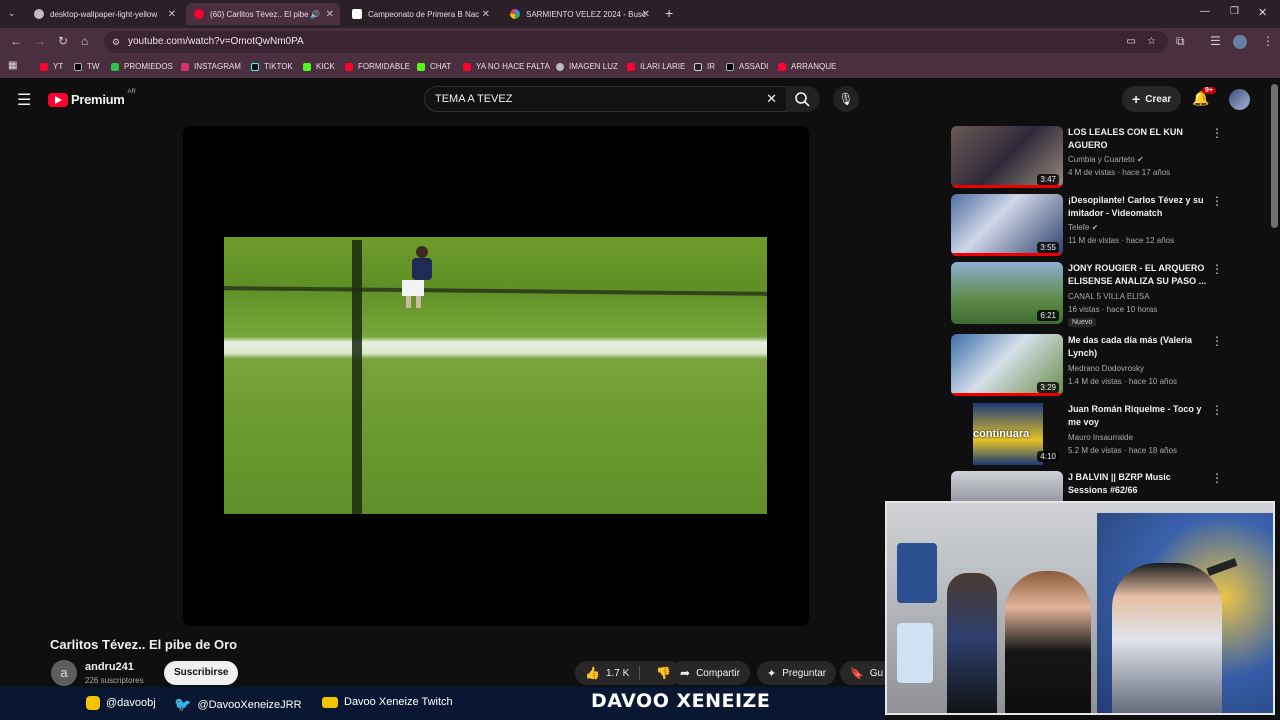 The image size is (1280, 720). I want to click on recommendation-title: J BALVIN || BZRP Music Sessions #62/66, so click(1138, 484).